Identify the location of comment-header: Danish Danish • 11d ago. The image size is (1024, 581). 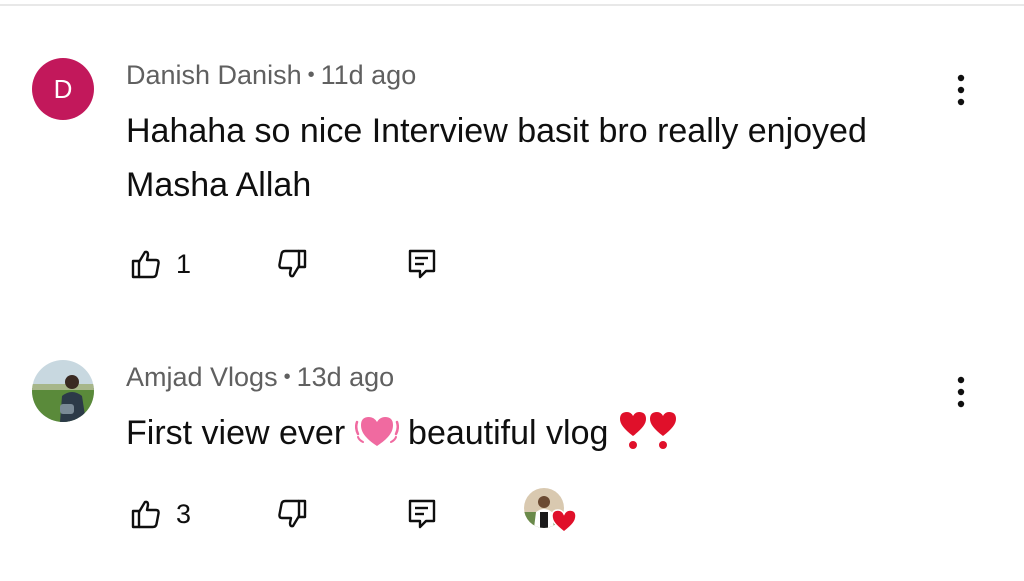
(271, 75).